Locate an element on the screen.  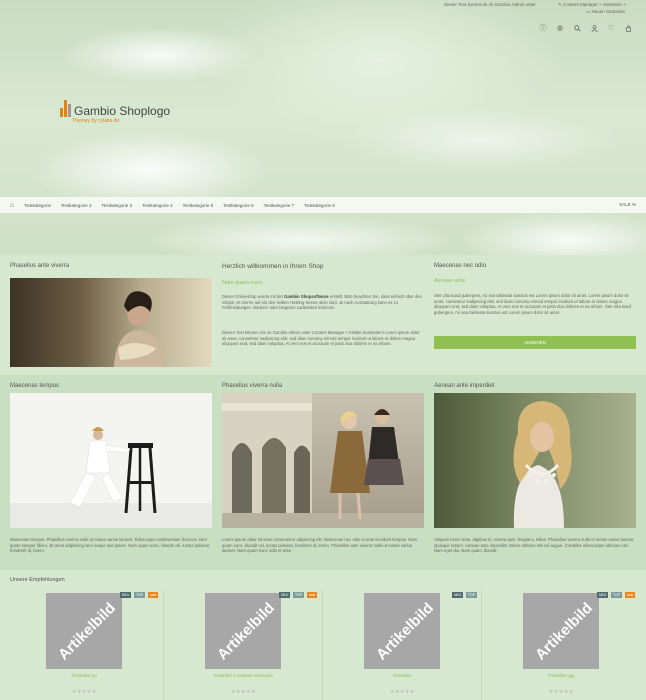
teaser-title-1: Maecenas tempus is located at coordinates (35, 386).